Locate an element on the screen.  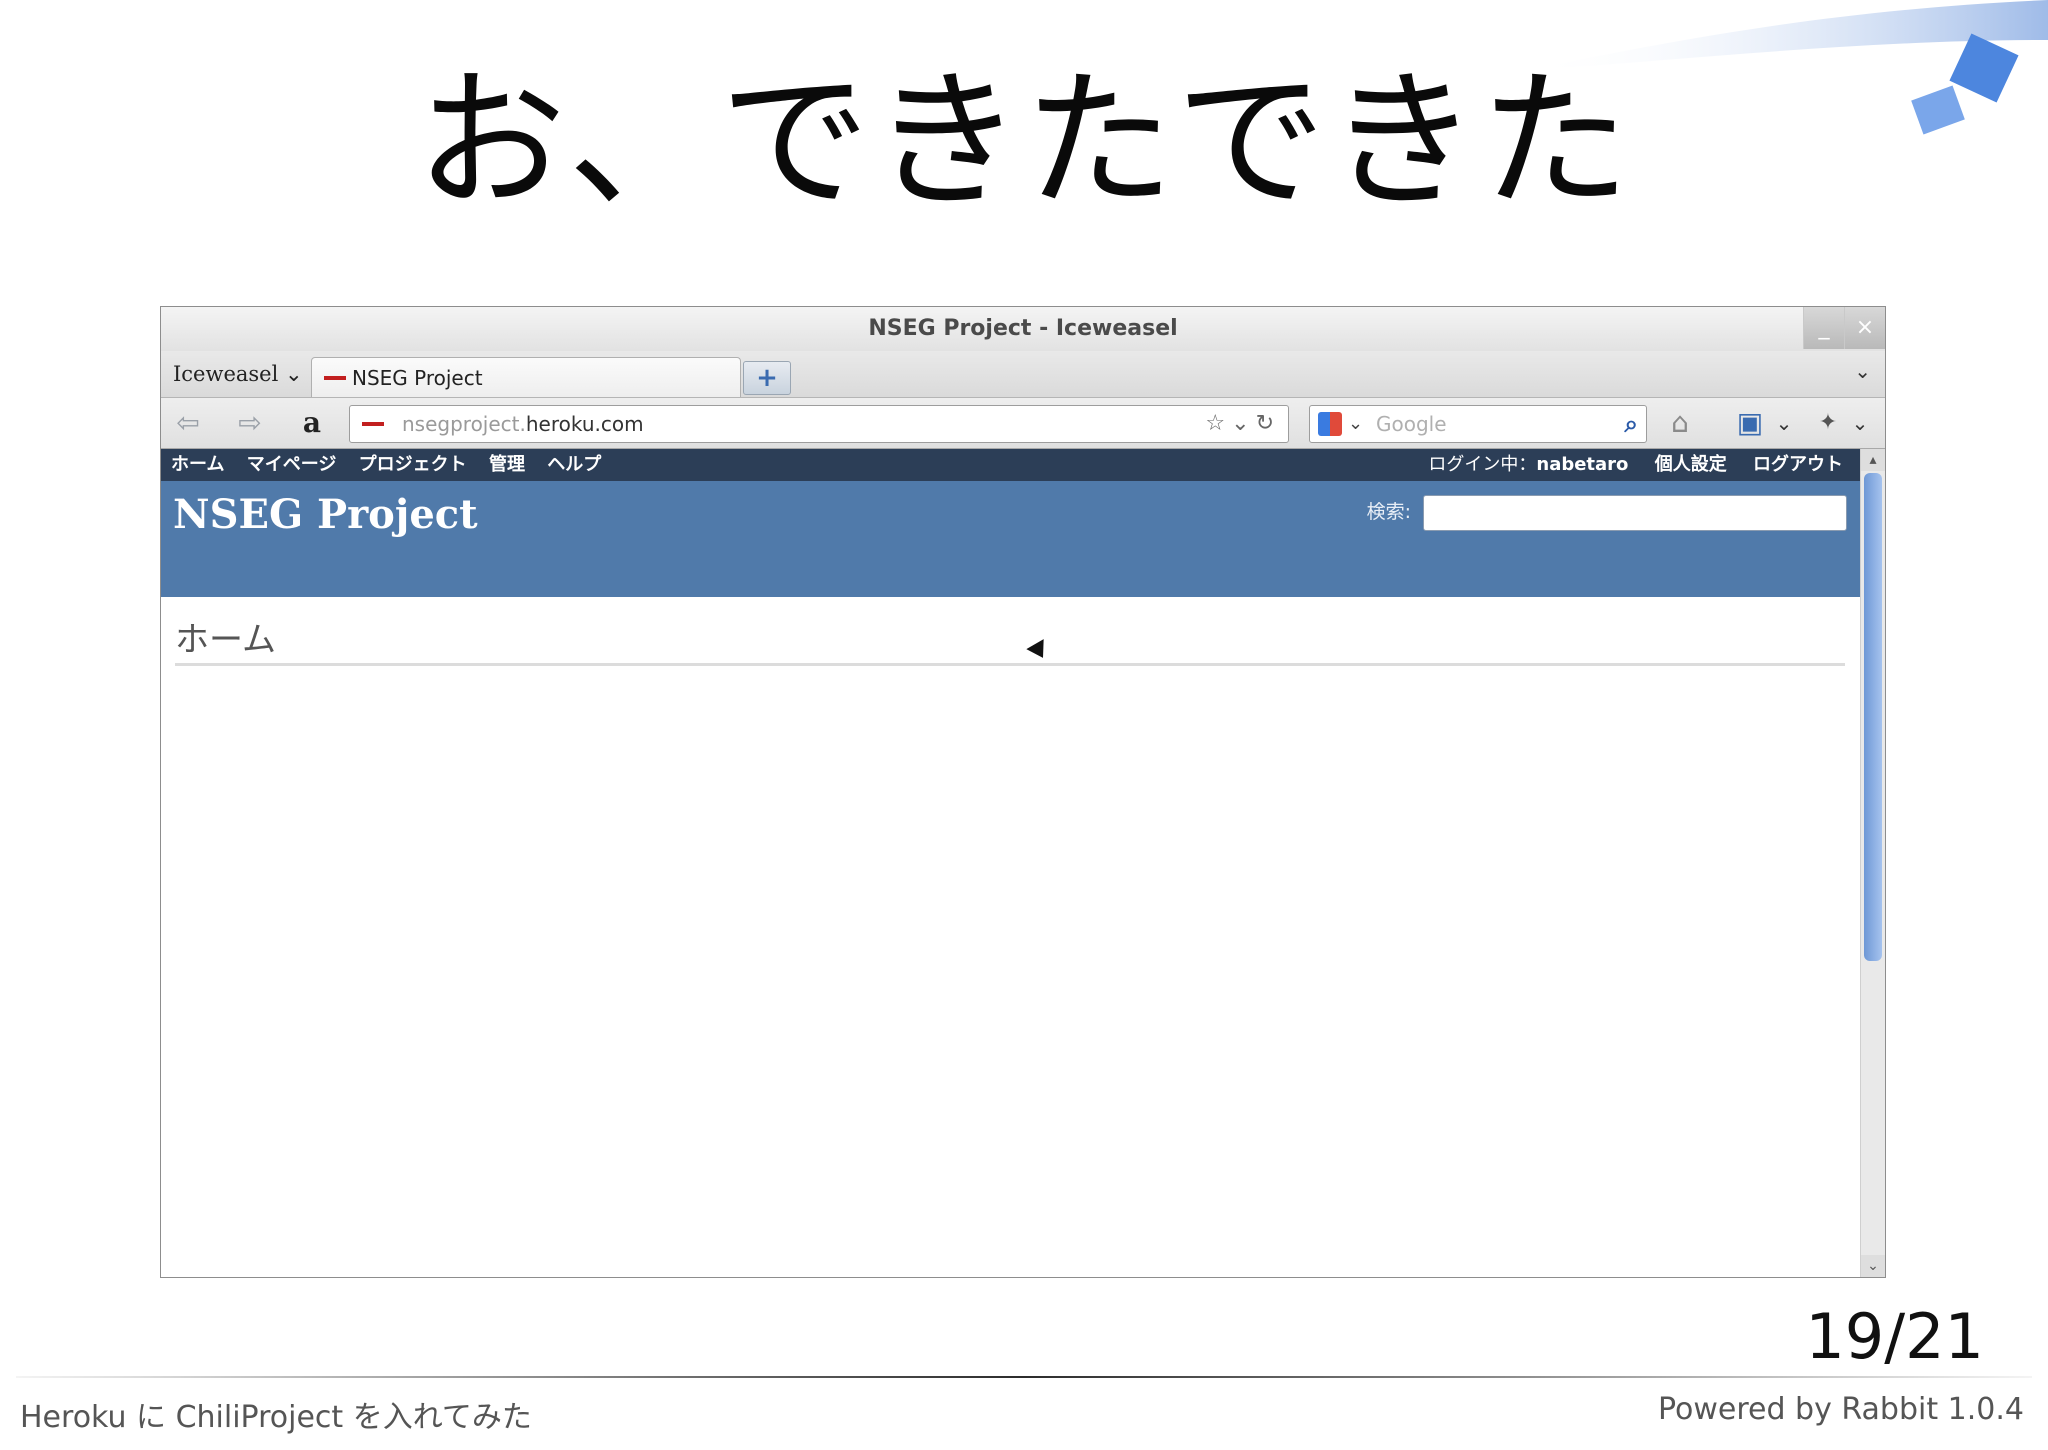
search-placeholder: Google is located at coordinates (1411, 424).